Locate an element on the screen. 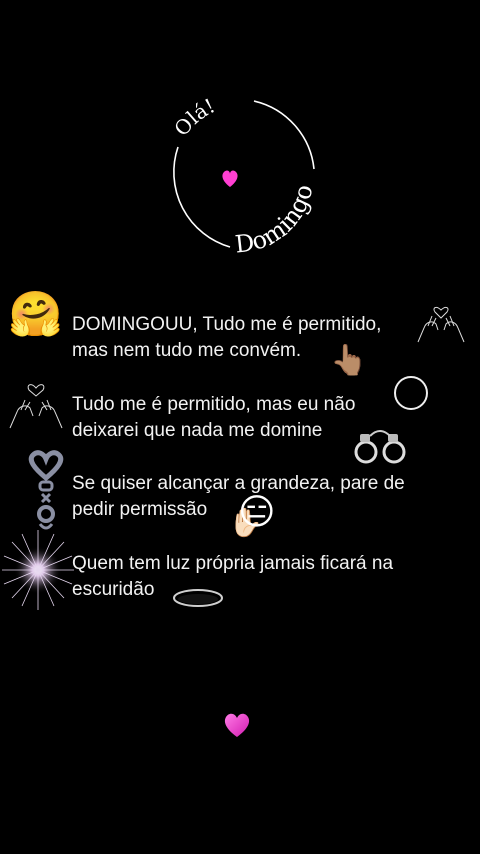  pointing-hand-emoji-icon: 👆🏽 is located at coordinates (349, 360).